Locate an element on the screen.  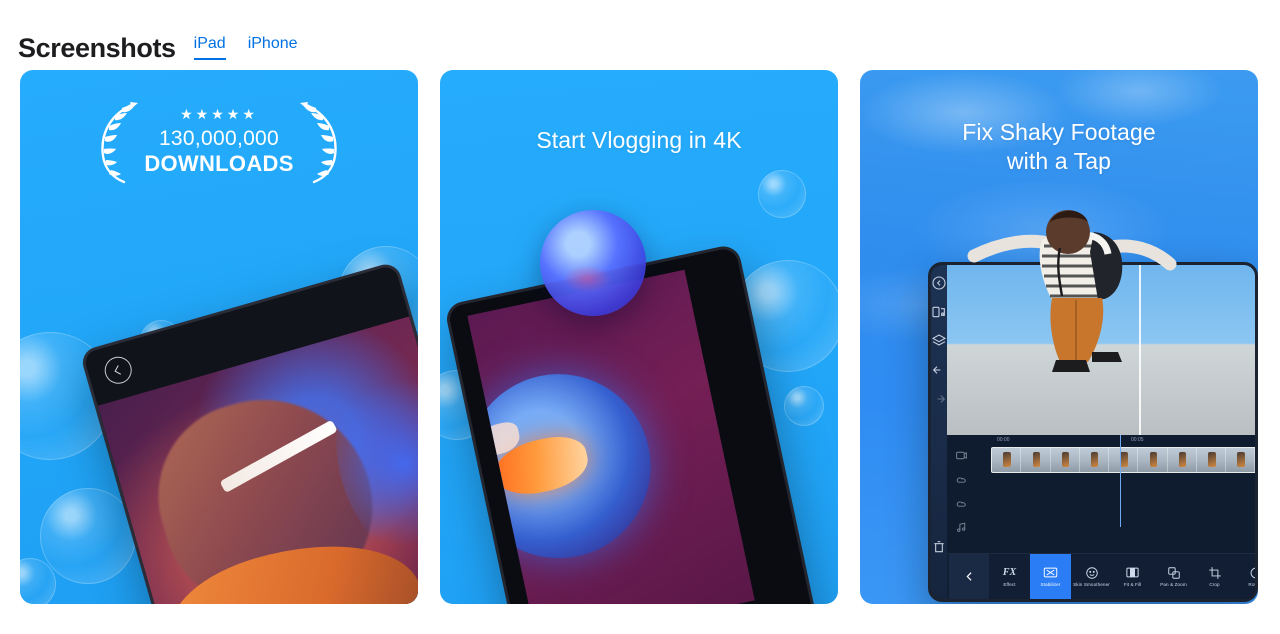
smiley-icon is located at coordinates (1092, 572).